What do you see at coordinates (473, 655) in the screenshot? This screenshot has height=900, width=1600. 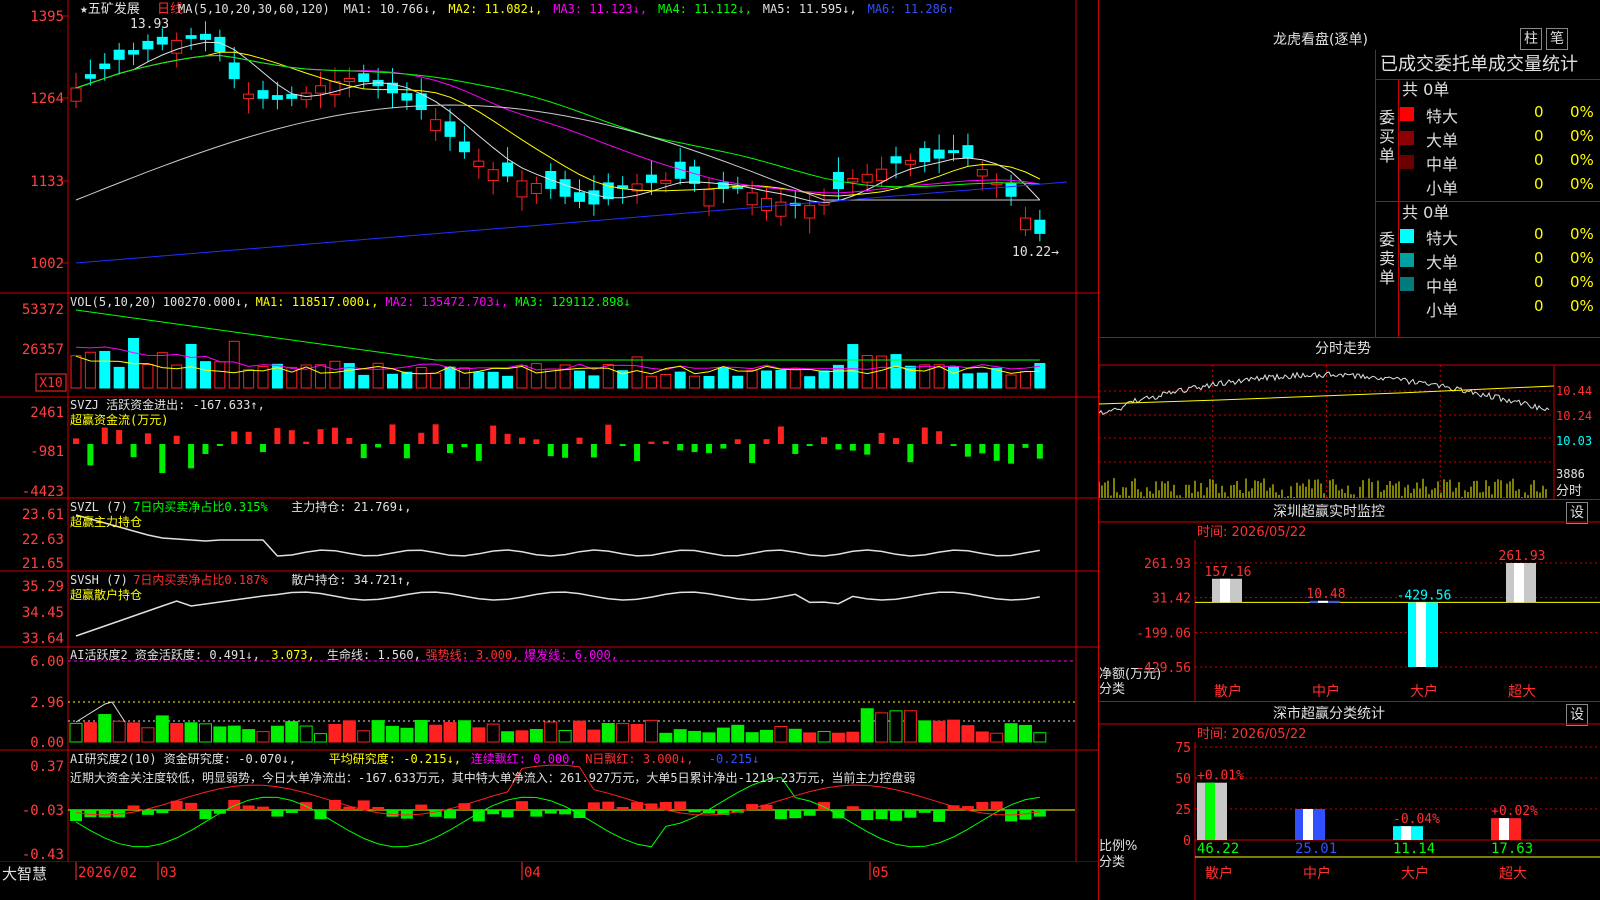 I see `ai1-legend: 强势线: 3.000,` at bounding box center [473, 655].